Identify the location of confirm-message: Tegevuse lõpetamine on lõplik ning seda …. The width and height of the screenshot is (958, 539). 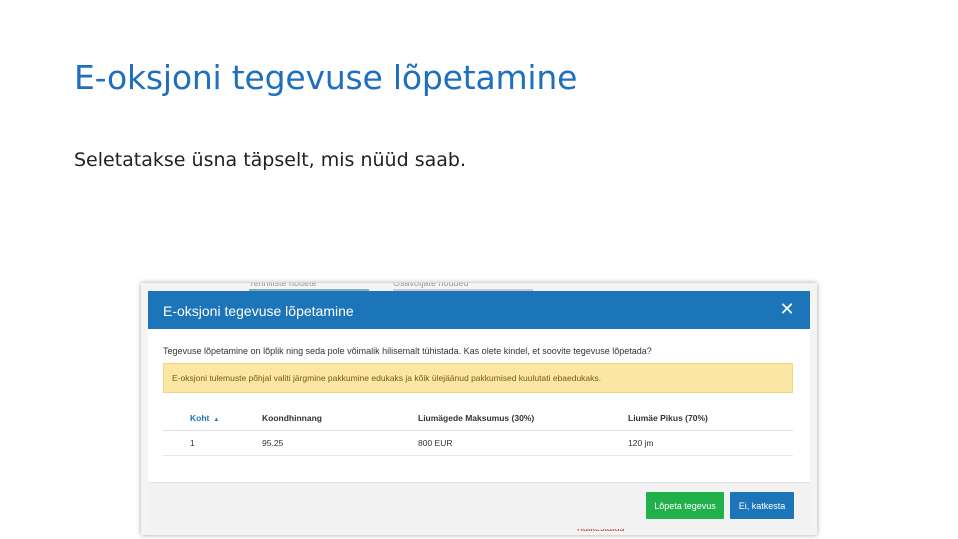
(407, 351).